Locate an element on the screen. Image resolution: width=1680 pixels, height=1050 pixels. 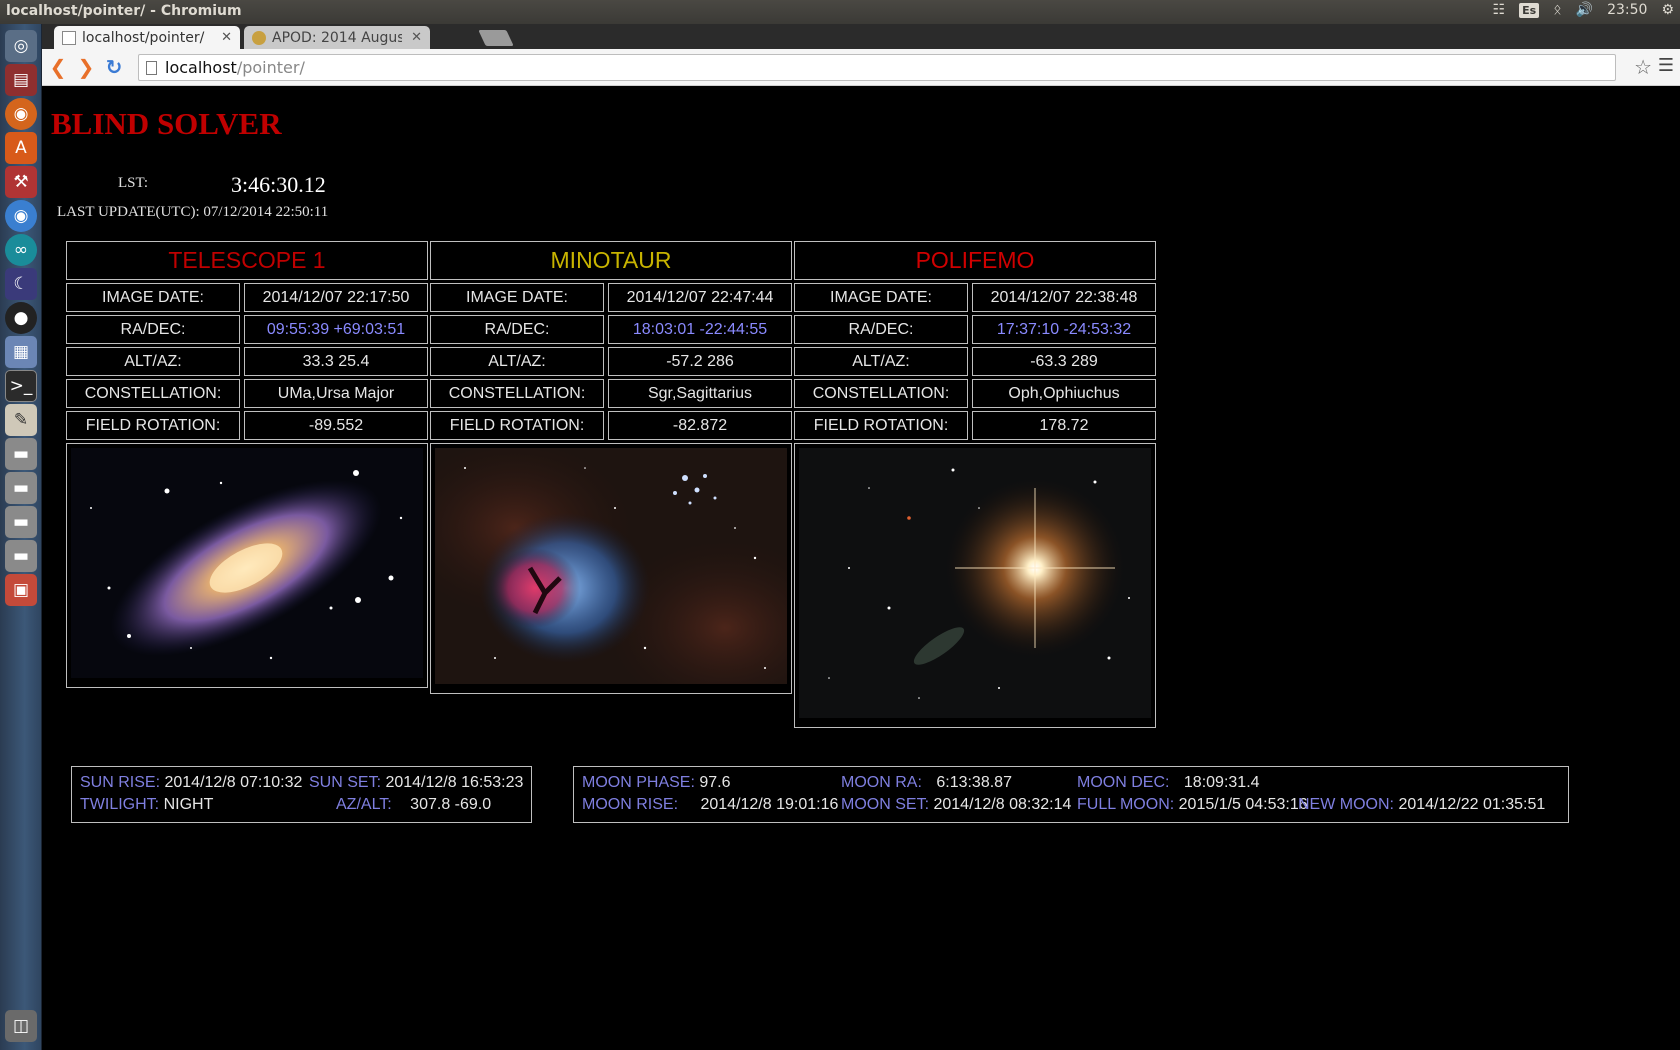
gimp-icon: ▦ is located at coordinates (21, 352).